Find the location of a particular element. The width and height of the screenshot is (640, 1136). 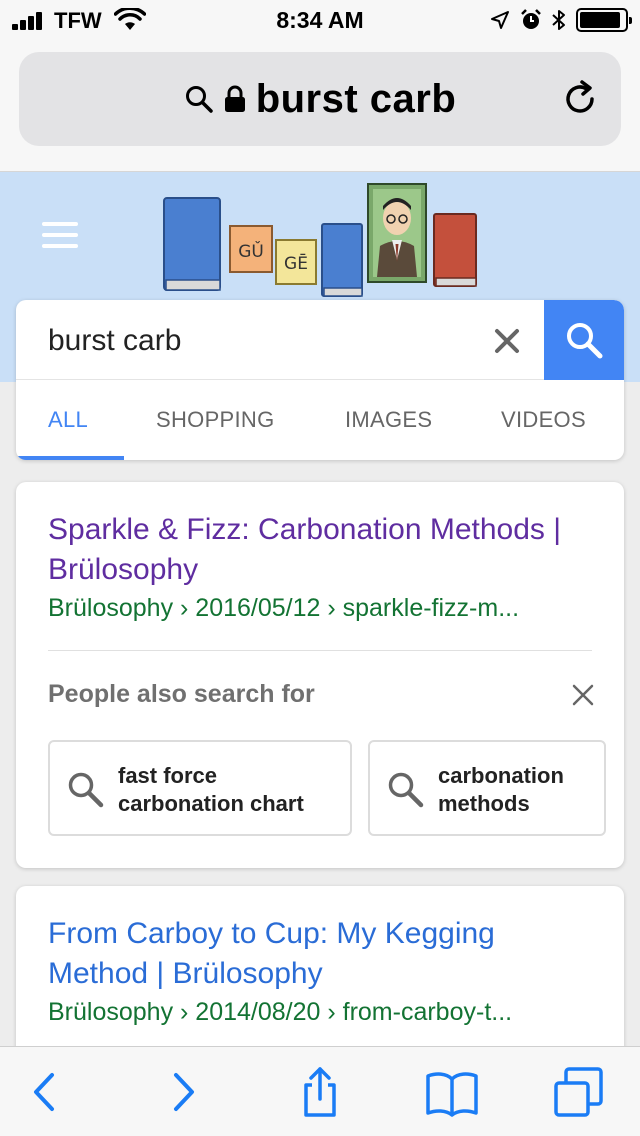

browser-toolbar is located at coordinates (320, 1091).